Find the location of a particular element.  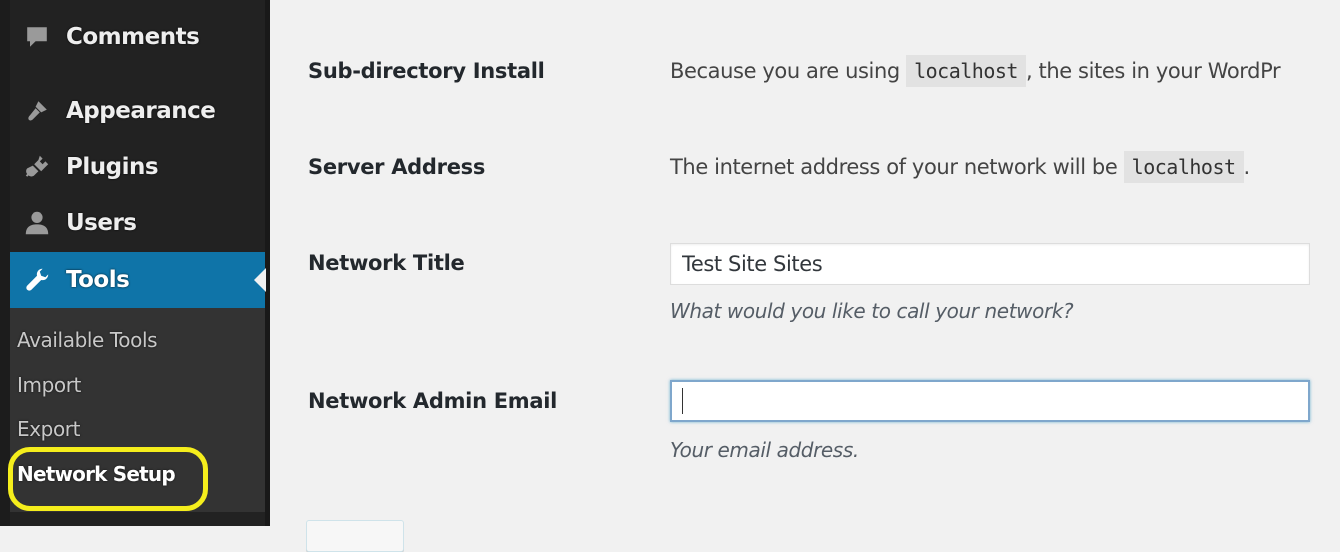

network-title-input is located at coordinates (990, 264).